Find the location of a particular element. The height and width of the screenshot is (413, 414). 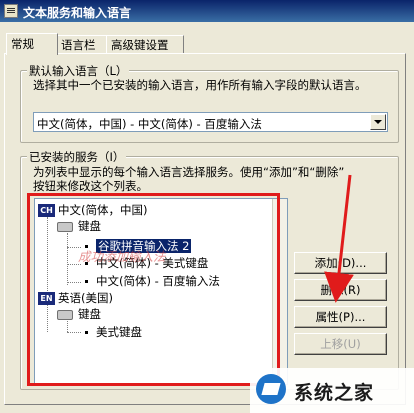

watermark-text: 成功添加输入法 is located at coordinates (122, 256).